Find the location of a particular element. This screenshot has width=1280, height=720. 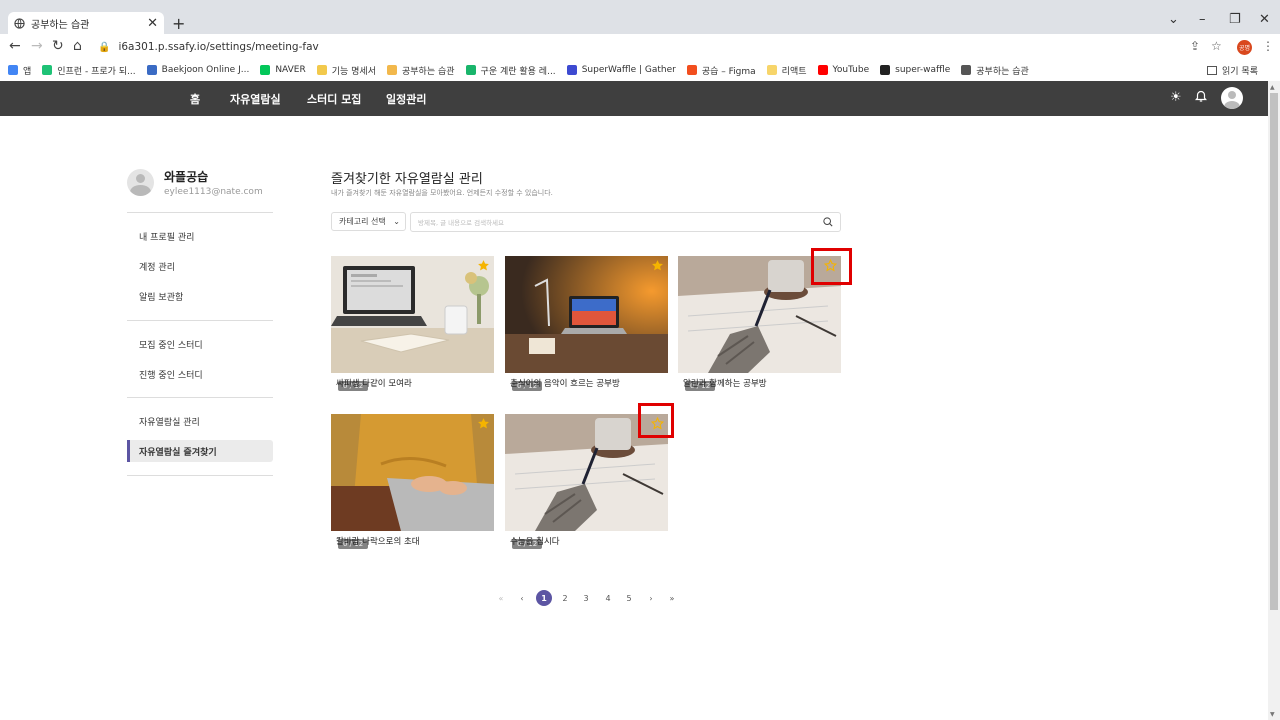

nav-free-study-room: 자유열람실 is located at coordinates (255, 99).